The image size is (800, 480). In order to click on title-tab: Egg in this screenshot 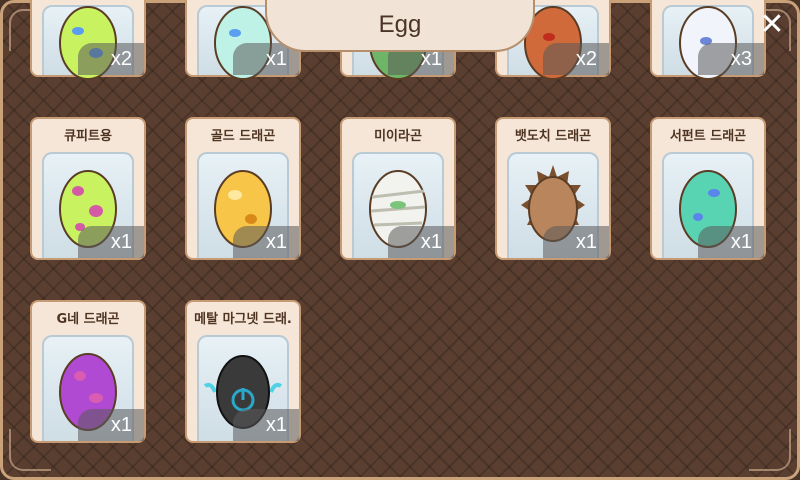, I will do `click(400, 26)`.